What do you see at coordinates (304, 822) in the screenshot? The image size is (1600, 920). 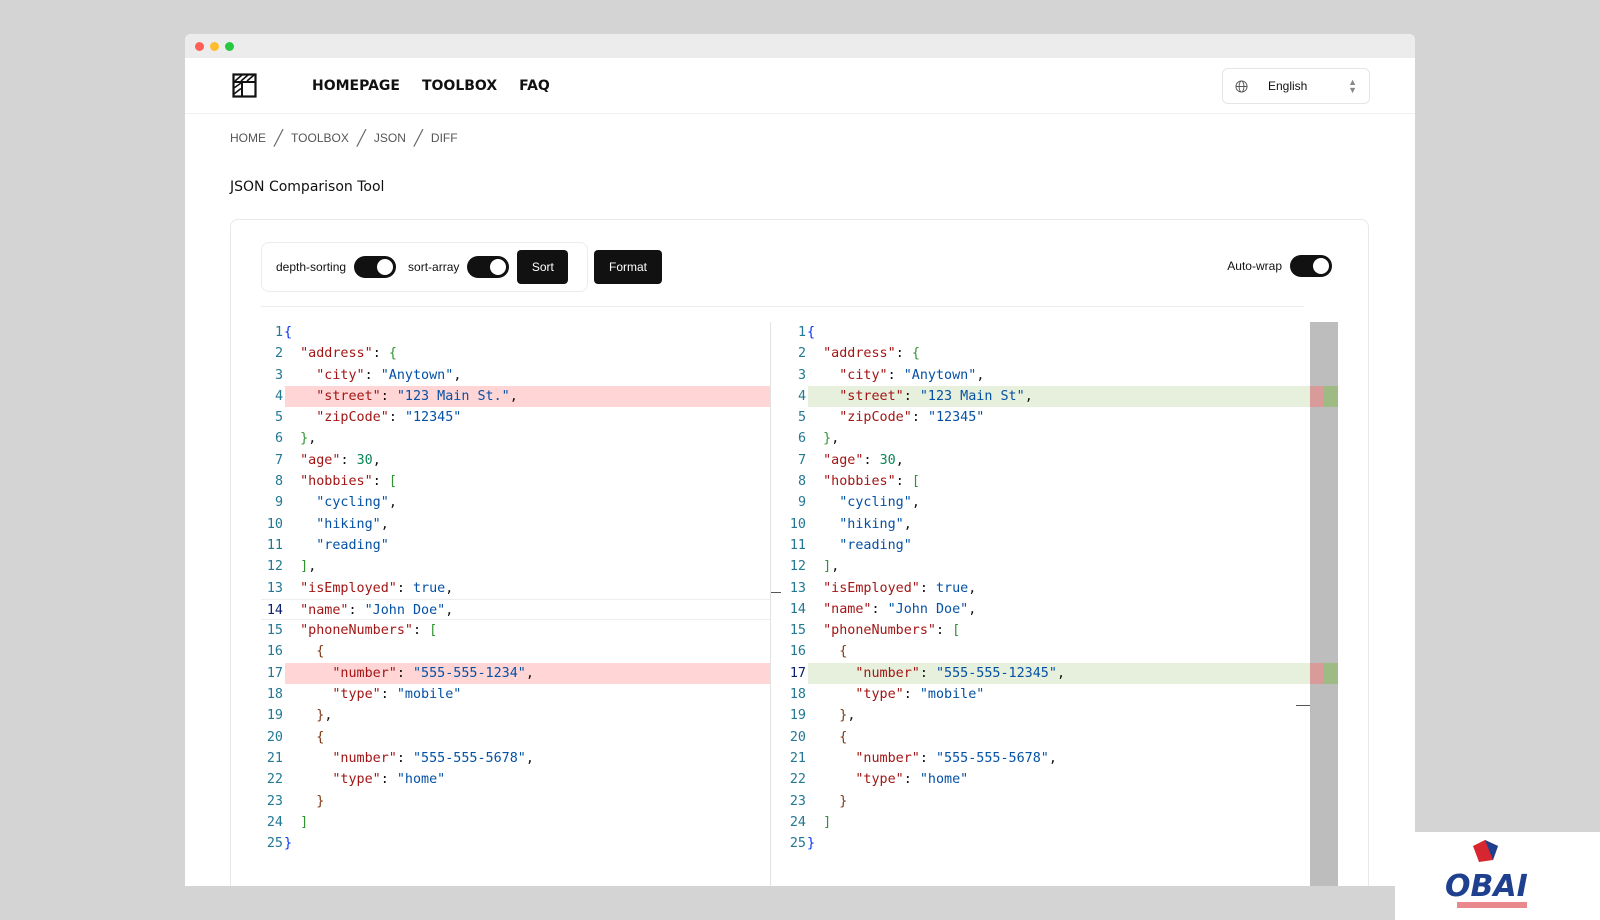 I see `code-text: ]` at bounding box center [304, 822].